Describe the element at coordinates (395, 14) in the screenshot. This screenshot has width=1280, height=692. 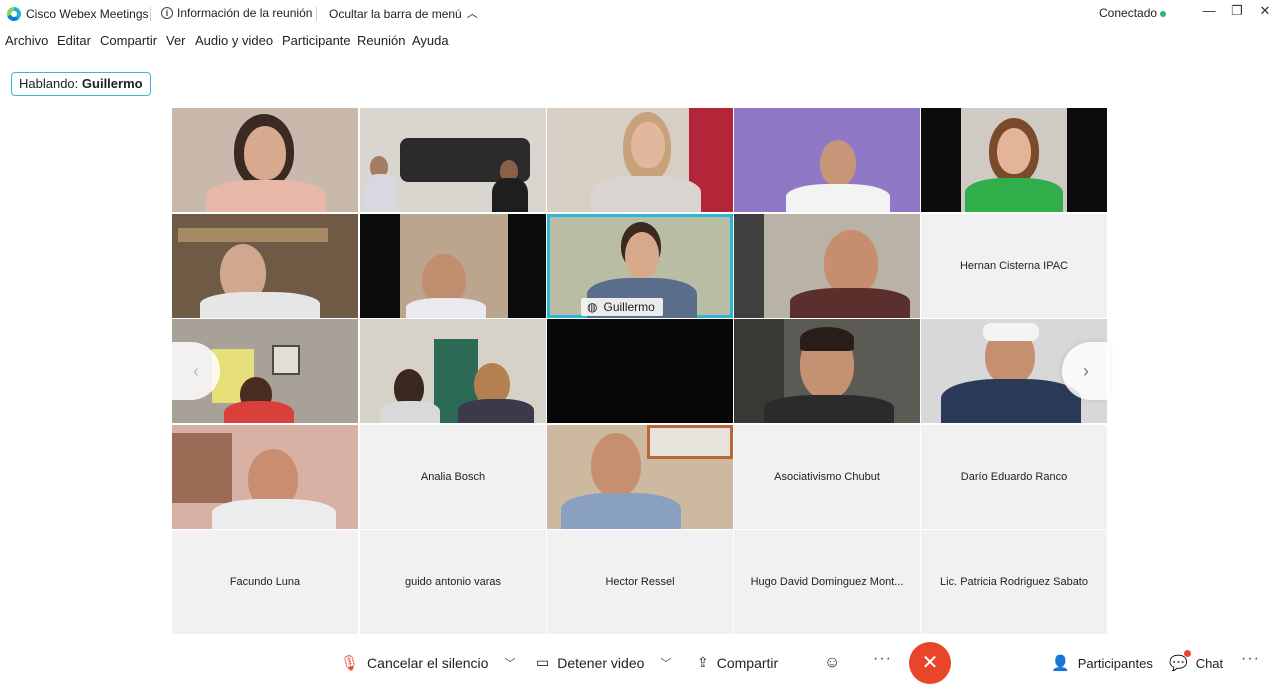
I see `hide-menu-label: Ocultar la barra de menú` at that location.